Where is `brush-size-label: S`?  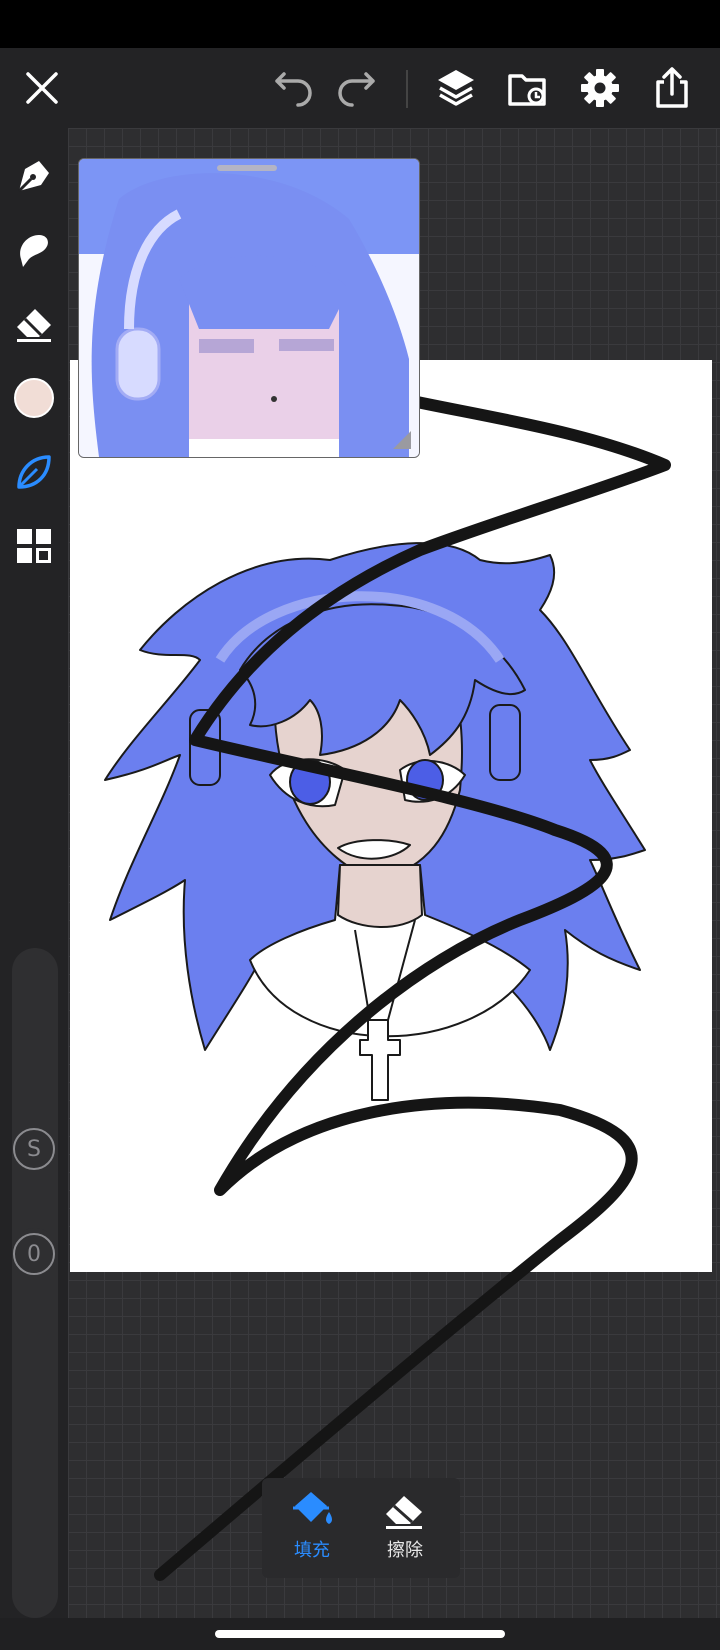 brush-size-label: S is located at coordinates (34, 1149).